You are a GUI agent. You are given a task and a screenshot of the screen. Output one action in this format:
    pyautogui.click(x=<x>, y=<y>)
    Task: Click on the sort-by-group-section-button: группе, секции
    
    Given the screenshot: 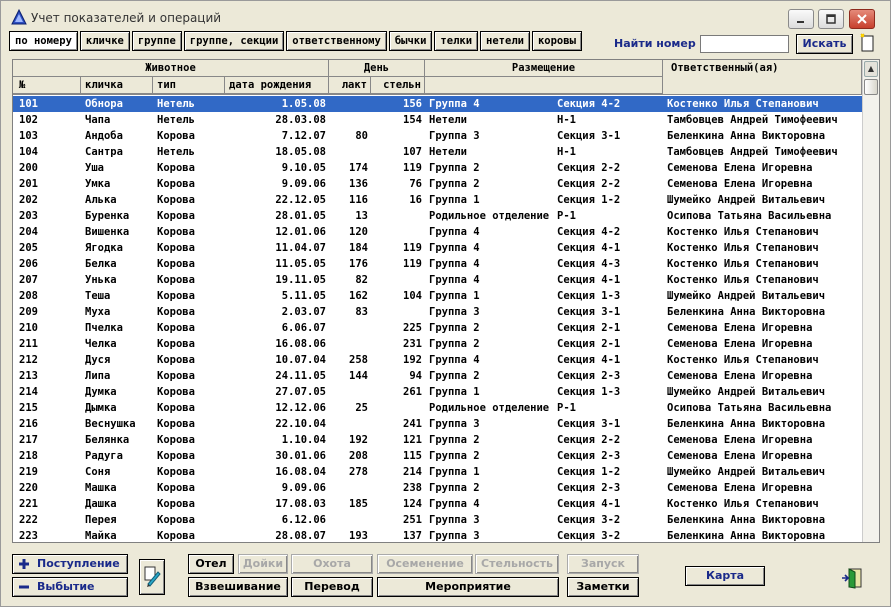 What is the action you would take?
    pyautogui.click(x=234, y=41)
    